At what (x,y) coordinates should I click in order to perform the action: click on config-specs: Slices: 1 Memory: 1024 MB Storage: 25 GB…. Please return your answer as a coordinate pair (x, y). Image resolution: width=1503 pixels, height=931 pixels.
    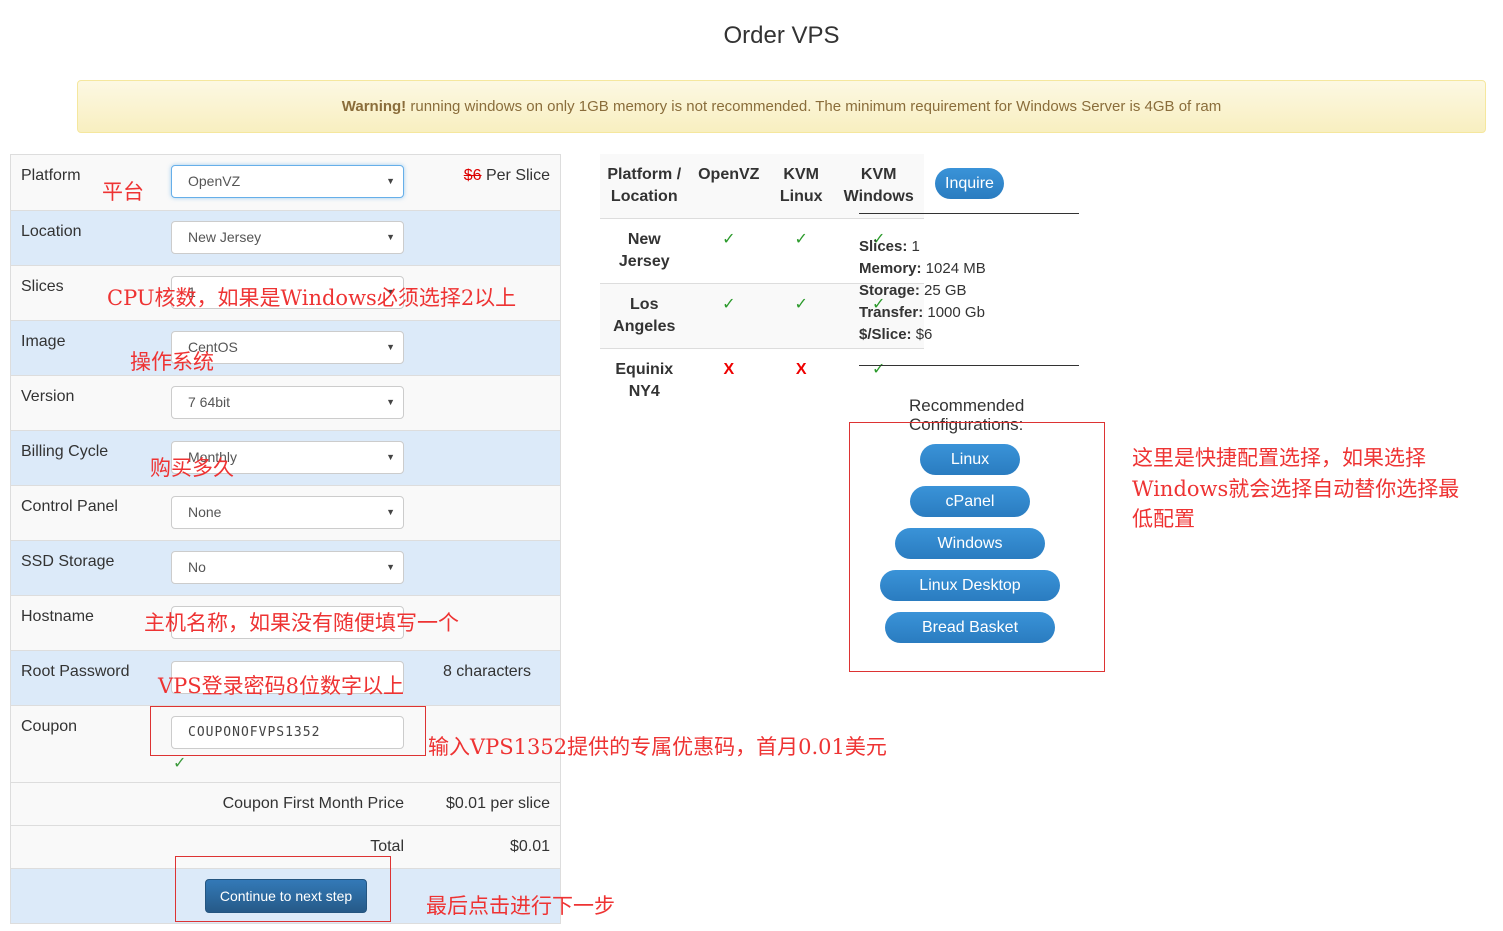
    Looking at the image, I should click on (969, 289).